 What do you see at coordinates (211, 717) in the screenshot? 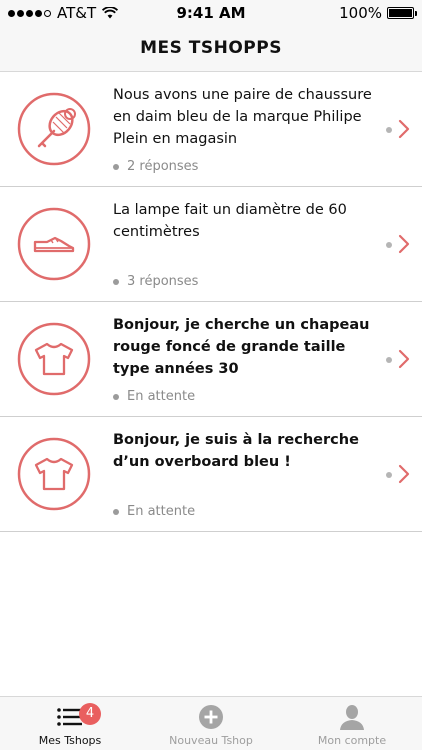
I see `plus-circle-icon` at bounding box center [211, 717].